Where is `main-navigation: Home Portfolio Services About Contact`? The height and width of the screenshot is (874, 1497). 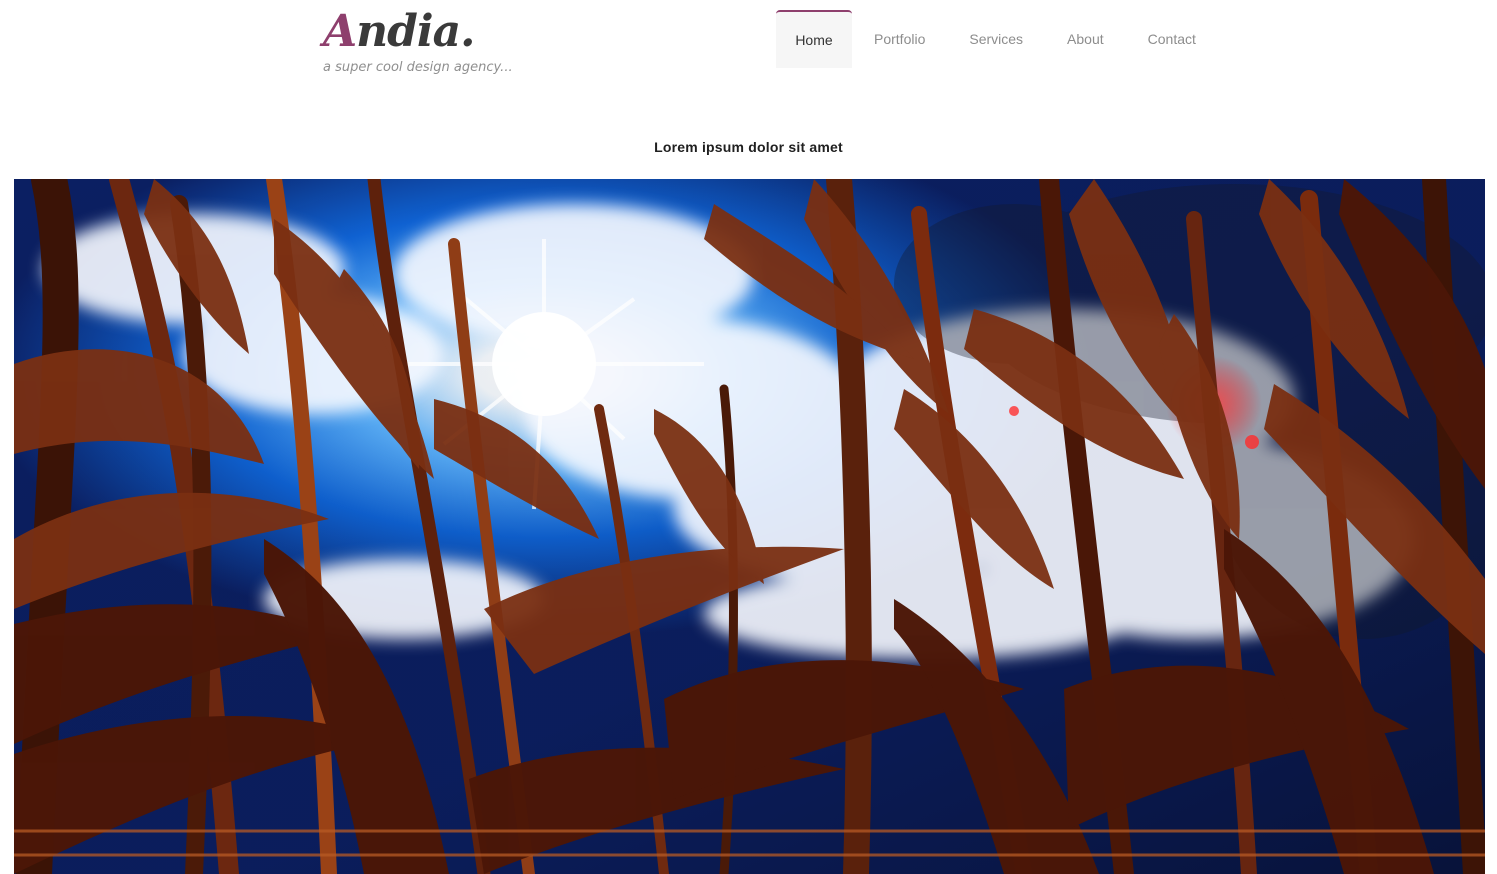
main-navigation: Home Portfolio Services About Contact is located at coordinates (997, 39).